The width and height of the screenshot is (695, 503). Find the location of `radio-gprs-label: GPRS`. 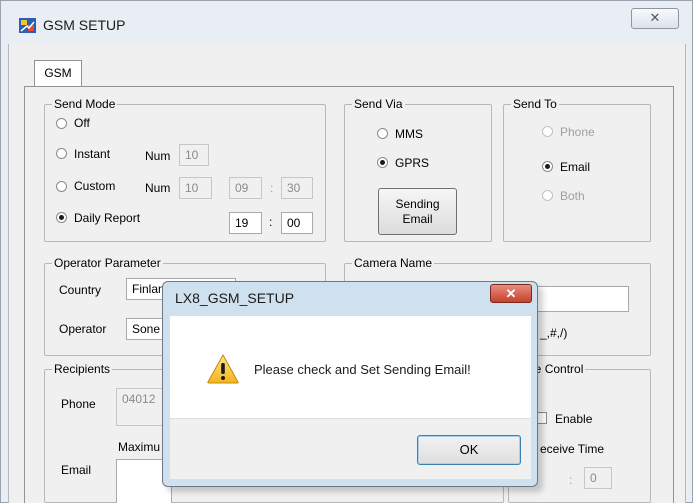

radio-gprs-label: GPRS is located at coordinates (412, 163).